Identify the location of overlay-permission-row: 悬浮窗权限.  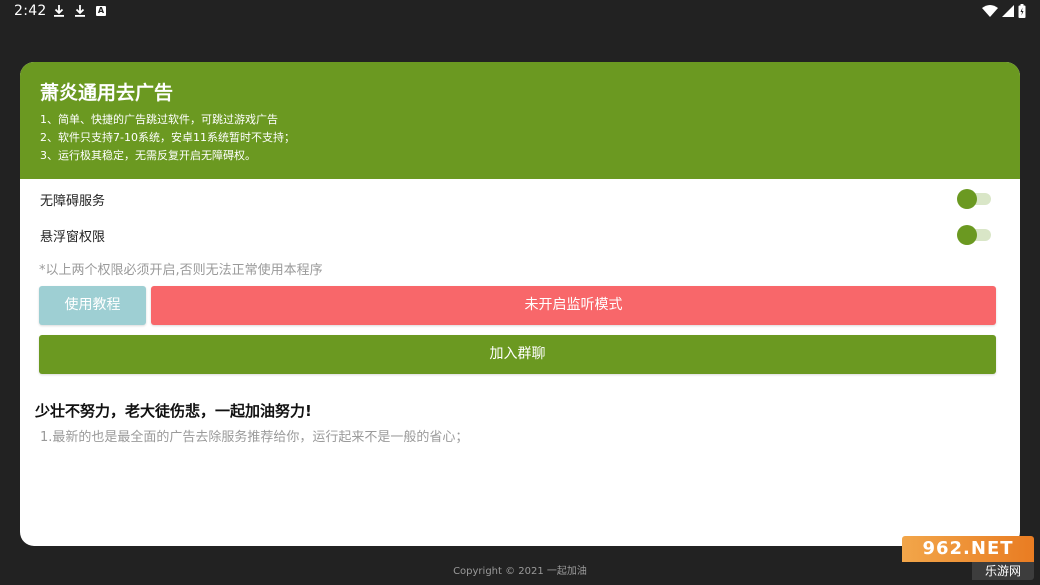
(520, 234).